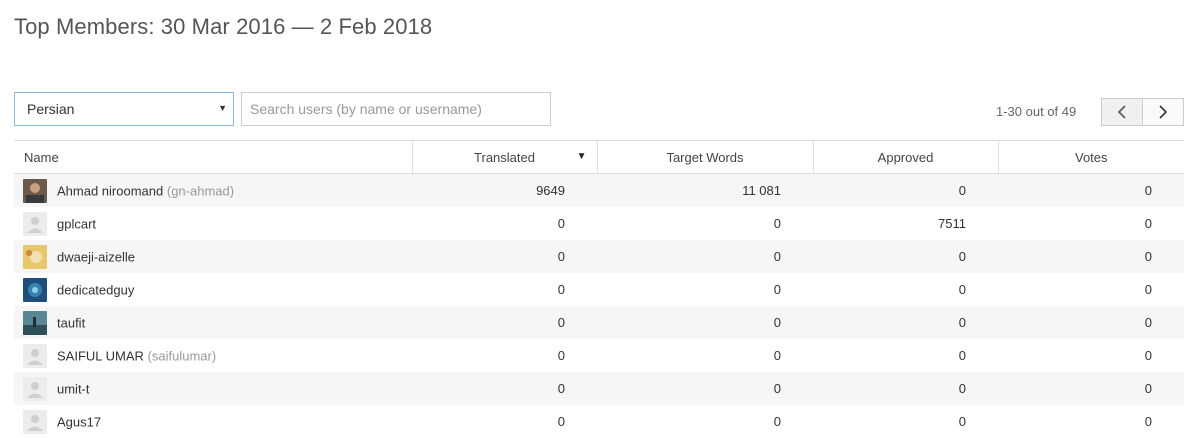 This screenshot has width=1196, height=438. I want to click on member-name-link: Ahmad niroomand, so click(110, 190).